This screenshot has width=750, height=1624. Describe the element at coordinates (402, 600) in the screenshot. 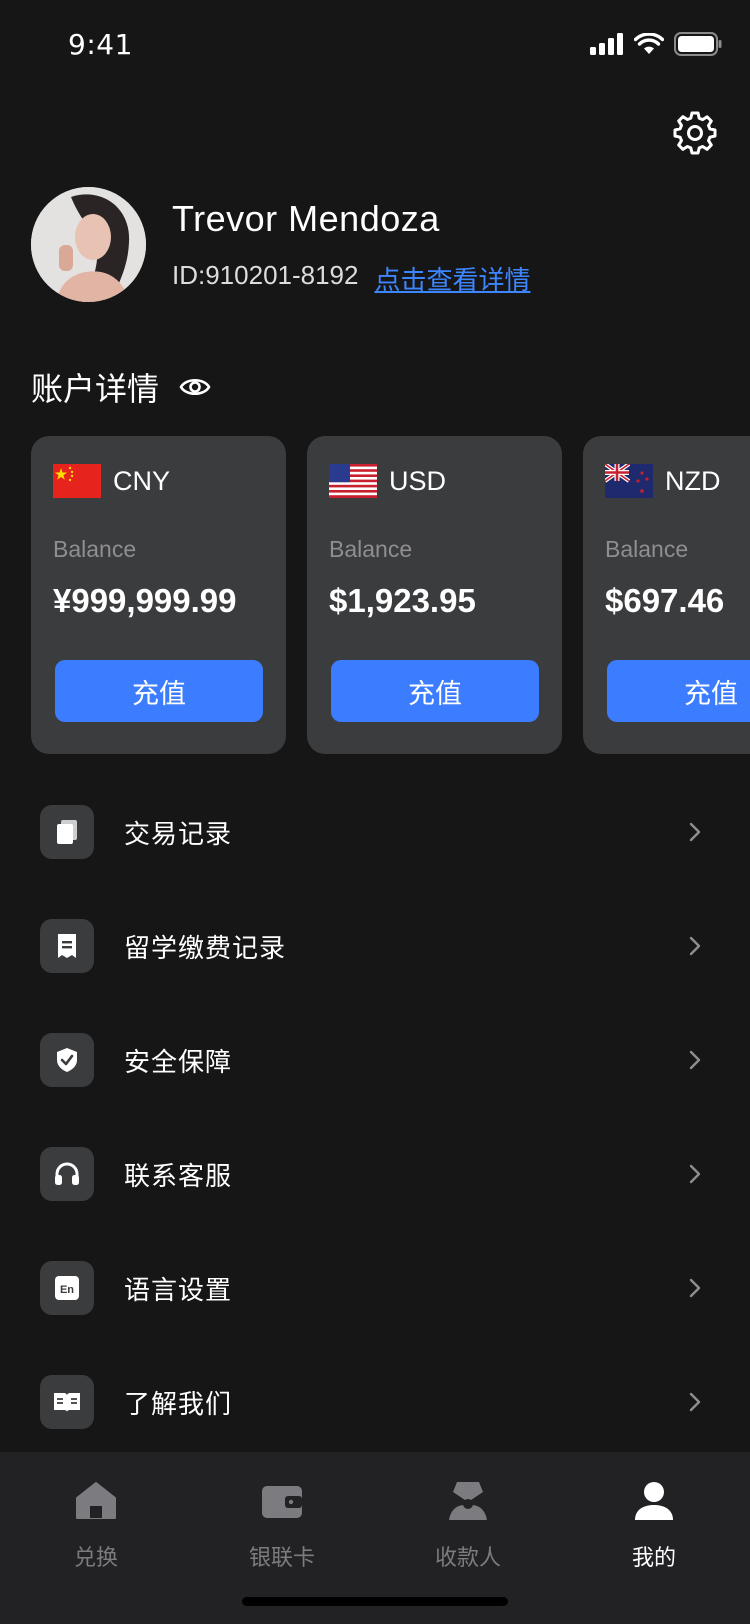

I see `balance-value: $1,923.95` at that location.